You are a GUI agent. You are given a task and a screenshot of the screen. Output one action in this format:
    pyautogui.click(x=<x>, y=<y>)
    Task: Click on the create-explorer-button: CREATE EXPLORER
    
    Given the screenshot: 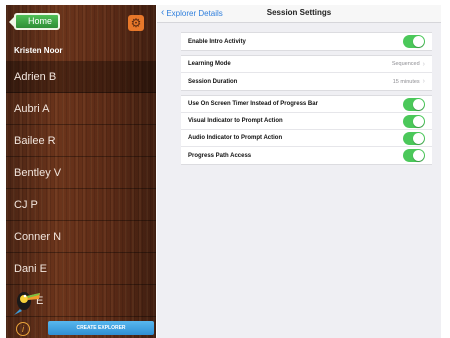 What is the action you would take?
    pyautogui.click(x=101, y=328)
    